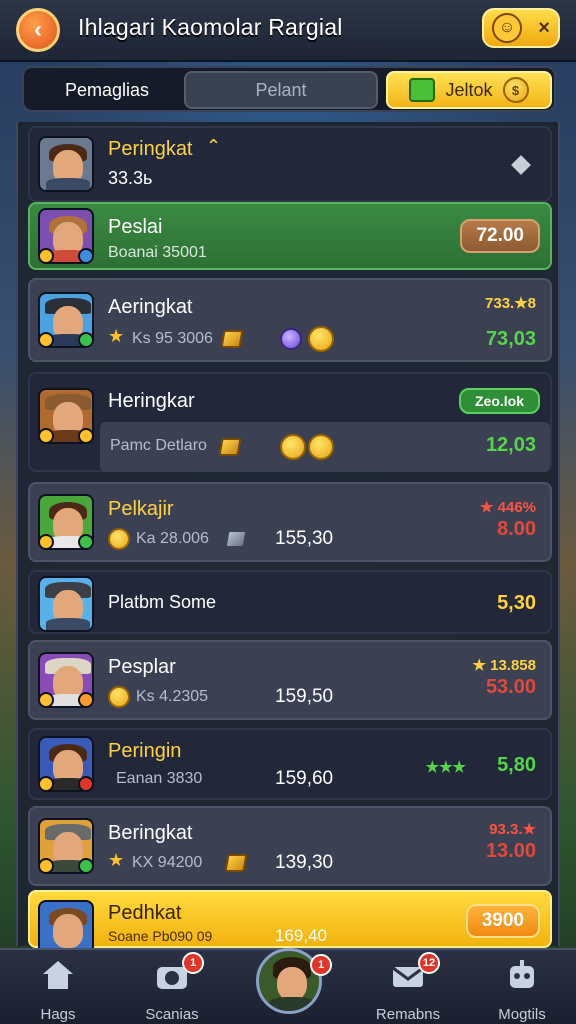 Image resolution: width=576 pixels, height=1024 pixels. Describe the element at coordinates (85, 255) in the screenshot. I see `shield-badge-icon` at that location.